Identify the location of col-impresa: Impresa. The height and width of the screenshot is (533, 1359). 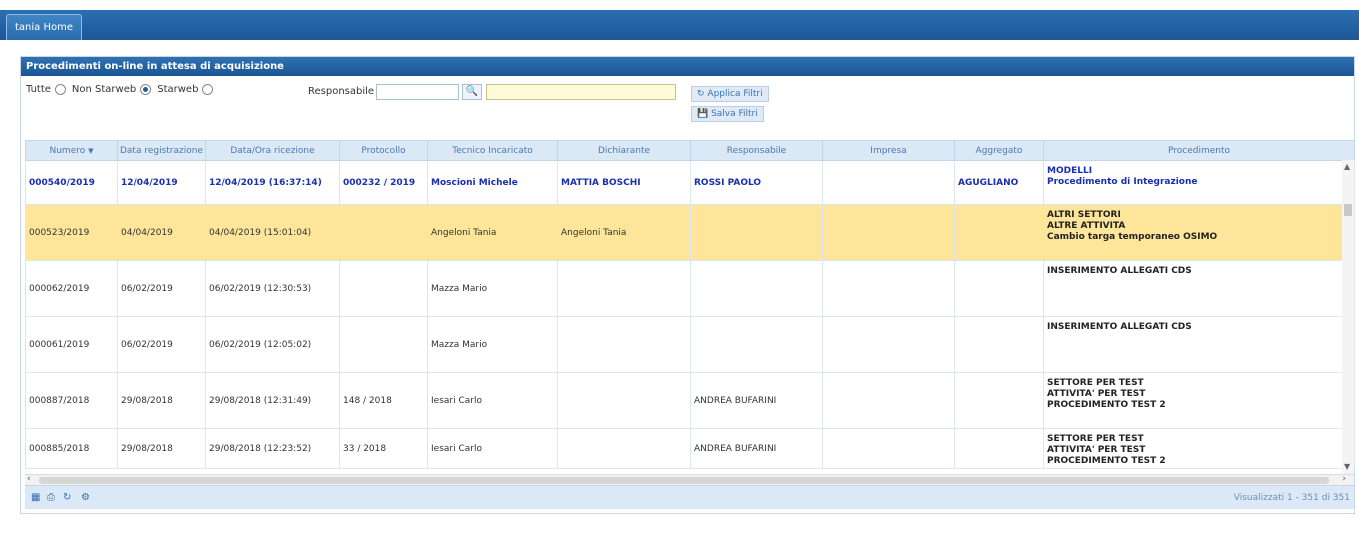
(888, 150).